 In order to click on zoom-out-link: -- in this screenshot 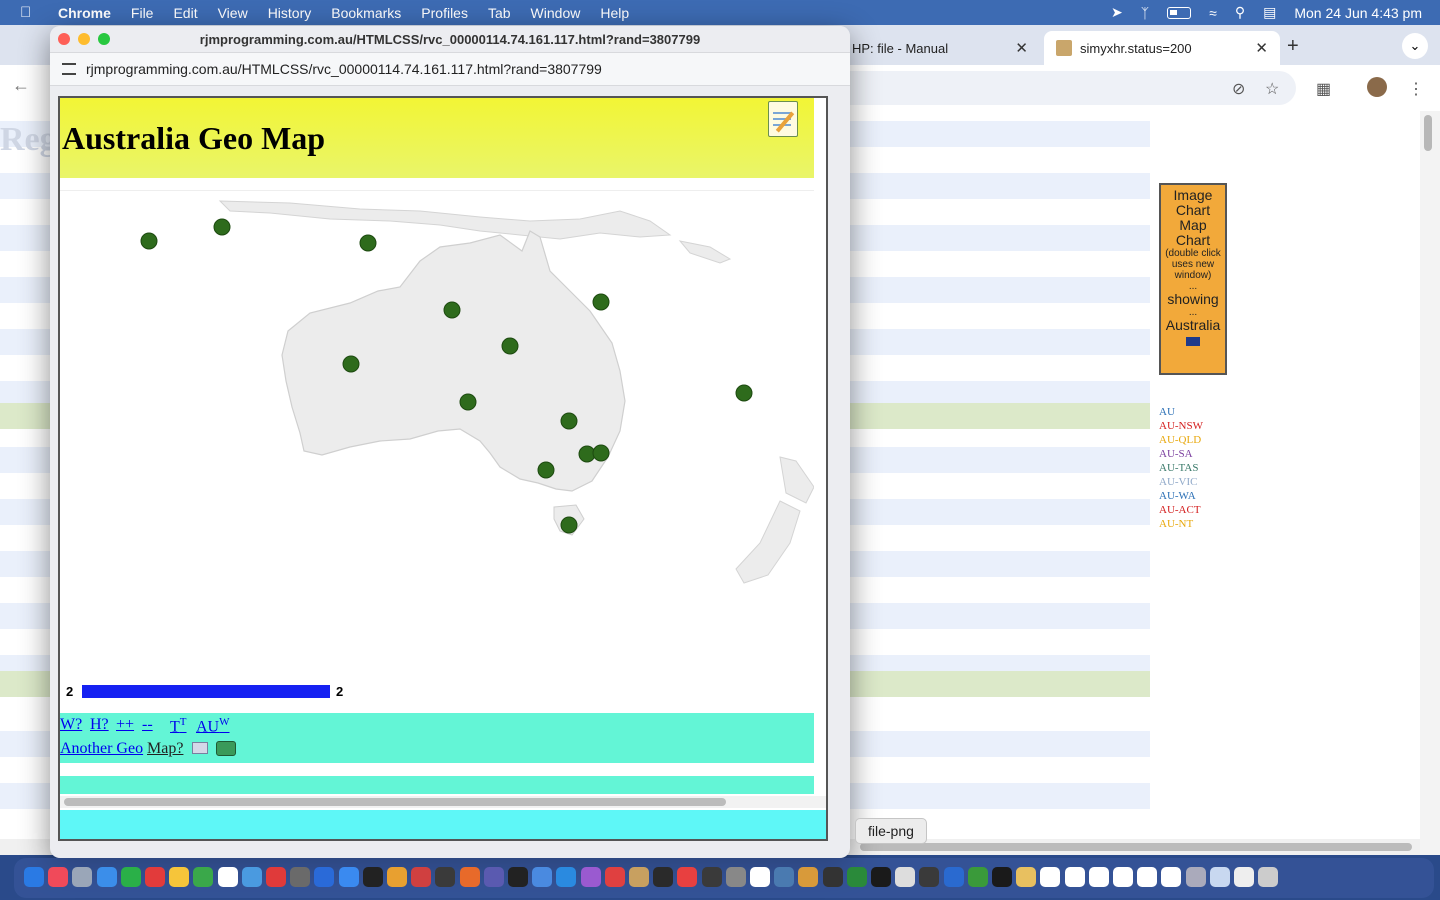, I will do `click(147, 725)`.